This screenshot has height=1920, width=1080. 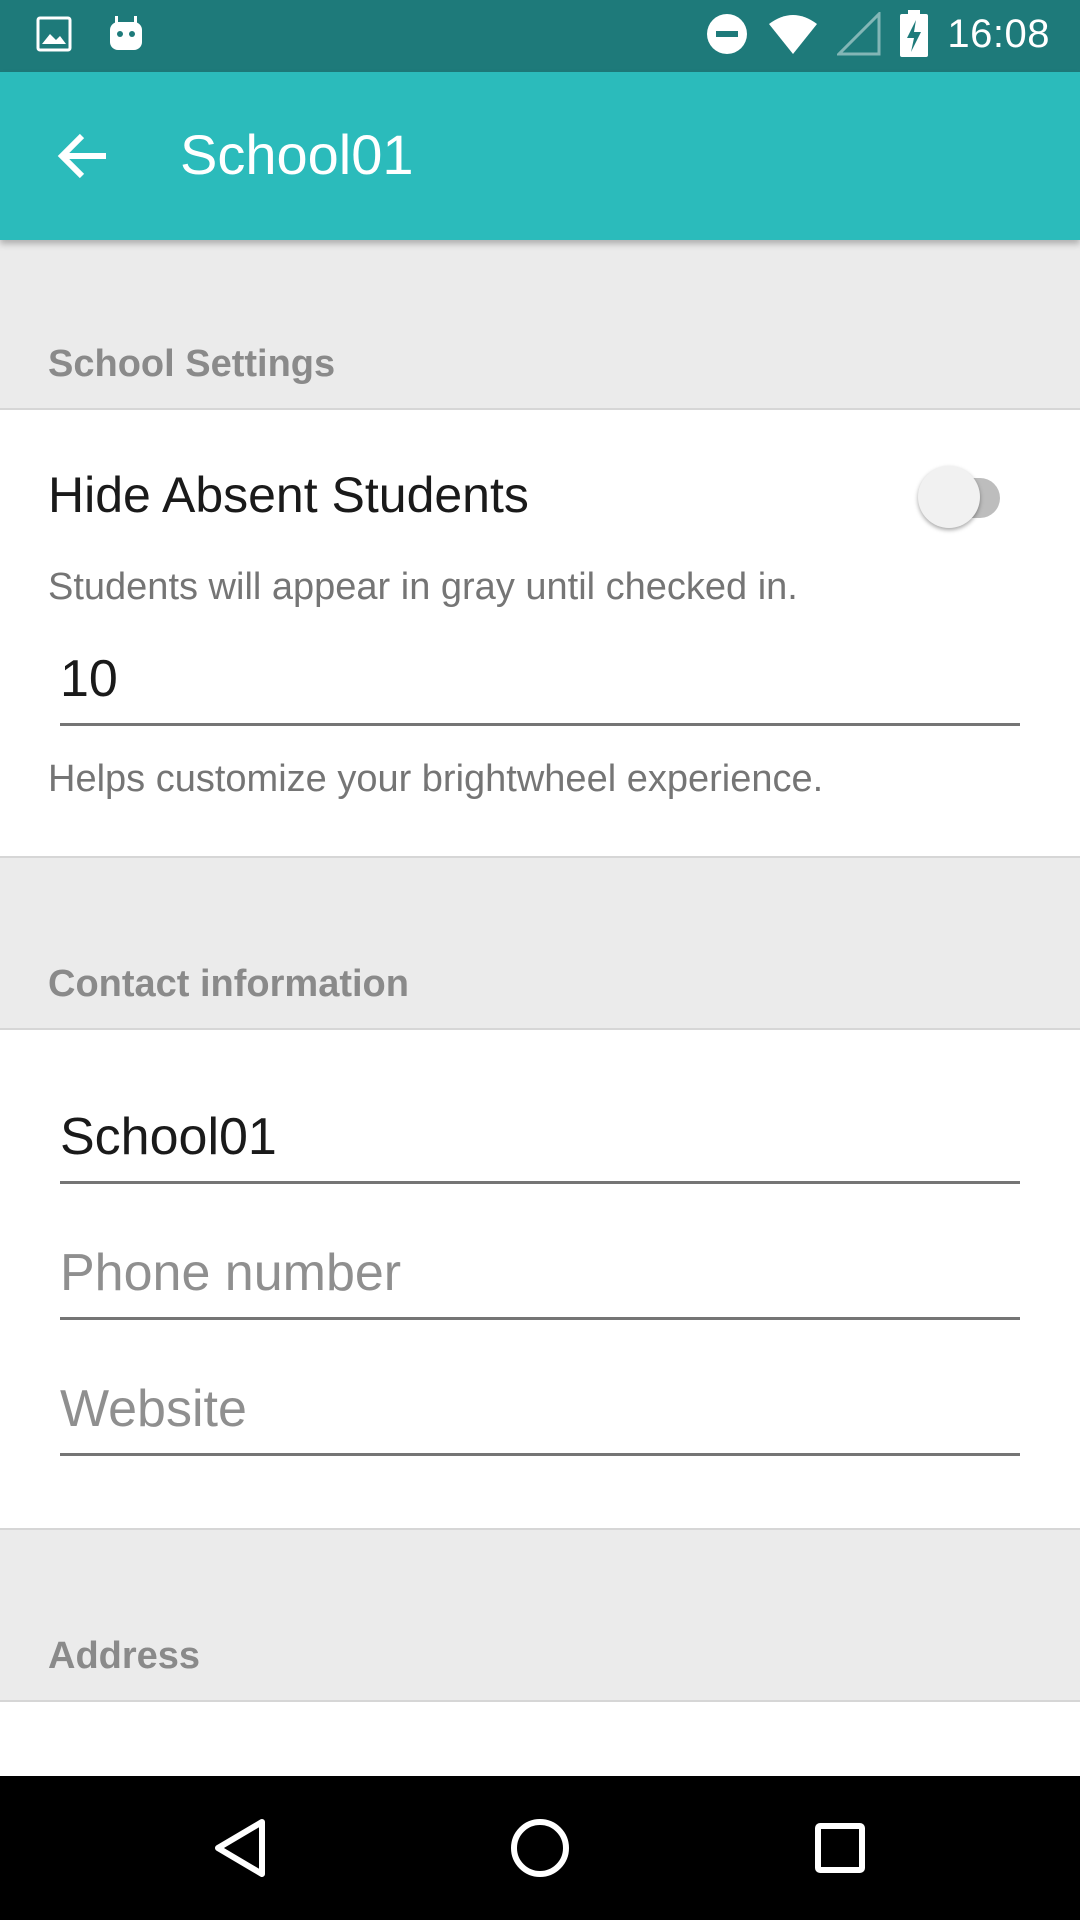 What do you see at coordinates (914, 34) in the screenshot?
I see `battery-charging-icon` at bounding box center [914, 34].